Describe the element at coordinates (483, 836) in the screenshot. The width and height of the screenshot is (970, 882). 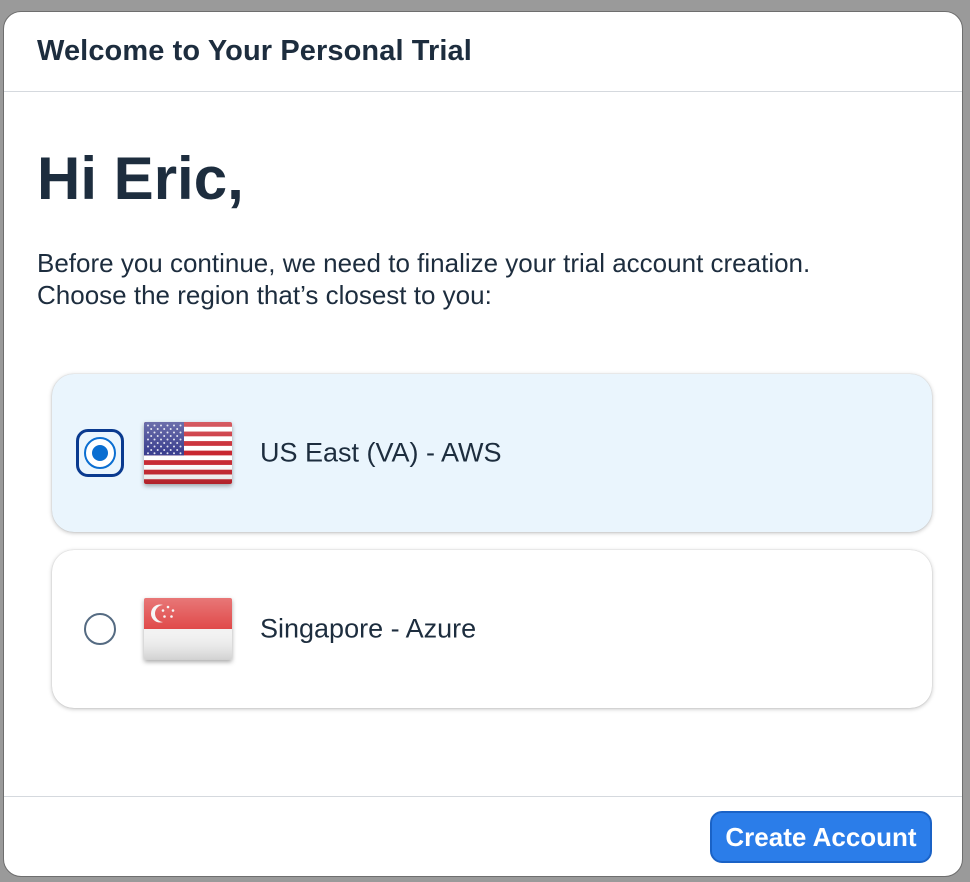
I see `dialog-footer: Create Account` at that location.